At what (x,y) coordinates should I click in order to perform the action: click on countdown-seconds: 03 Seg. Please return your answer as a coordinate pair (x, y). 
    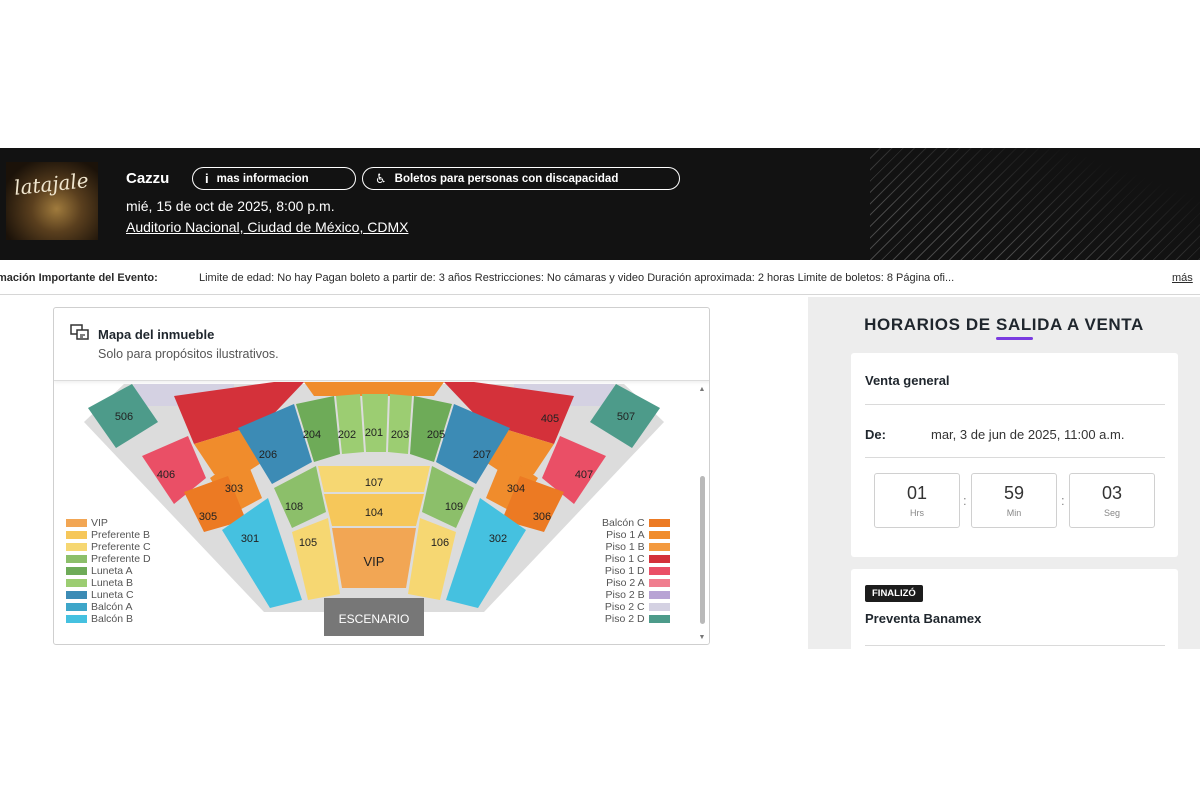
    Looking at the image, I should click on (1112, 500).